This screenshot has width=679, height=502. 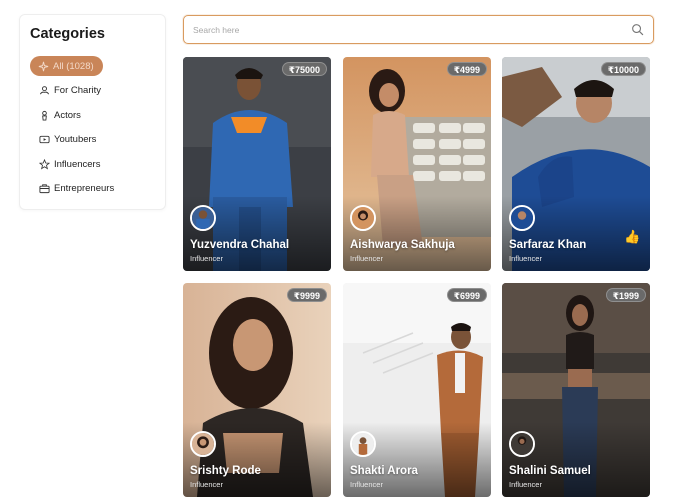 I want to click on youtube-icon, so click(x=44, y=140).